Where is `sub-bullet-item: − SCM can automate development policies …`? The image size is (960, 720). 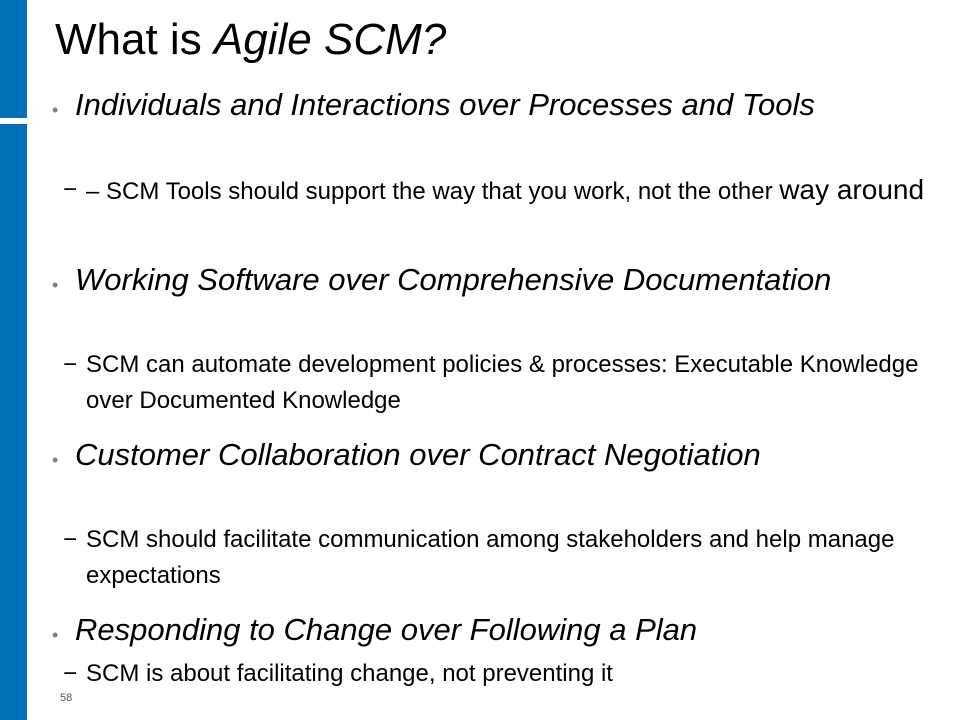 sub-bullet-item: − SCM can automate development policies … is located at coordinates (492, 383).